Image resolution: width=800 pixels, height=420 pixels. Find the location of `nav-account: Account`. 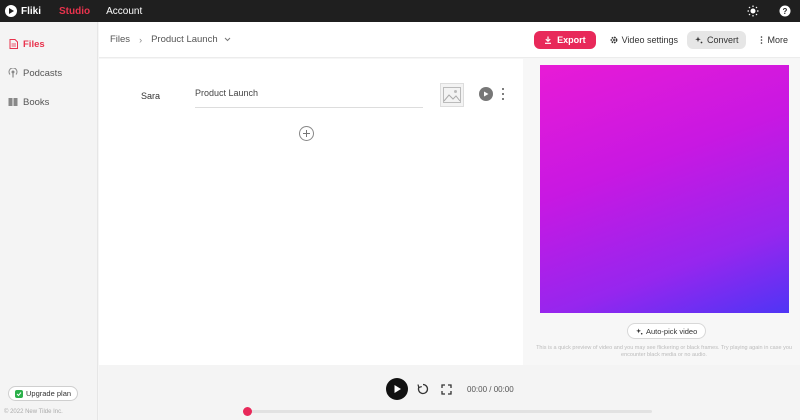

nav-account: Account is located at coordinates (124, 11).